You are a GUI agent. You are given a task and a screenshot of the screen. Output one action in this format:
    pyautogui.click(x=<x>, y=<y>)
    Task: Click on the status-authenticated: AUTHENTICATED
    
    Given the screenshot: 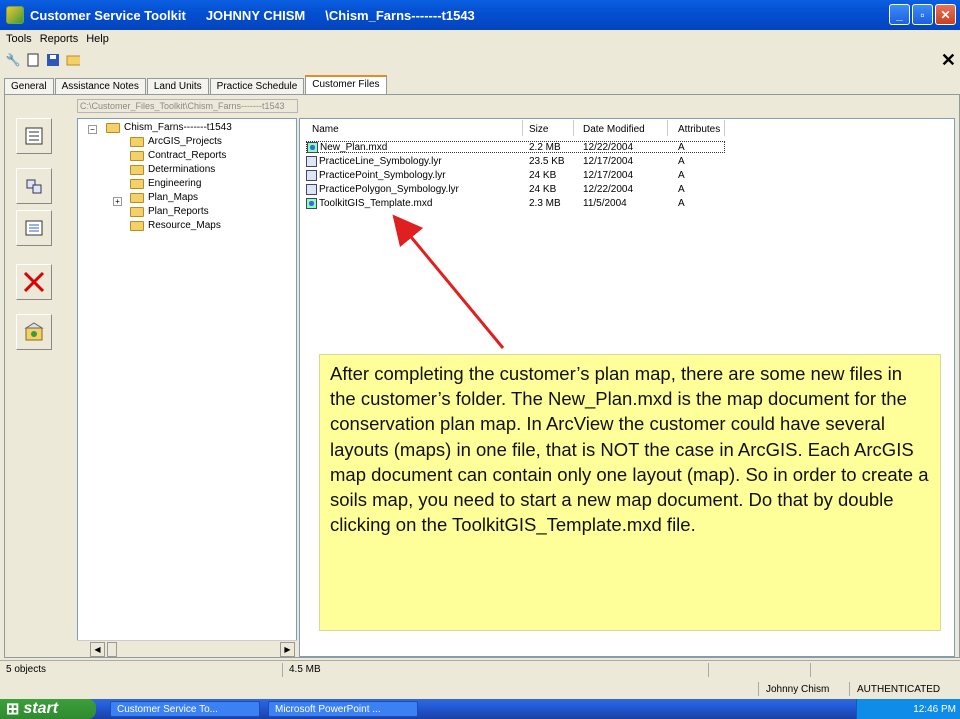 What is the action you would take?
    pyautogui.click(x=899, y=689)
    